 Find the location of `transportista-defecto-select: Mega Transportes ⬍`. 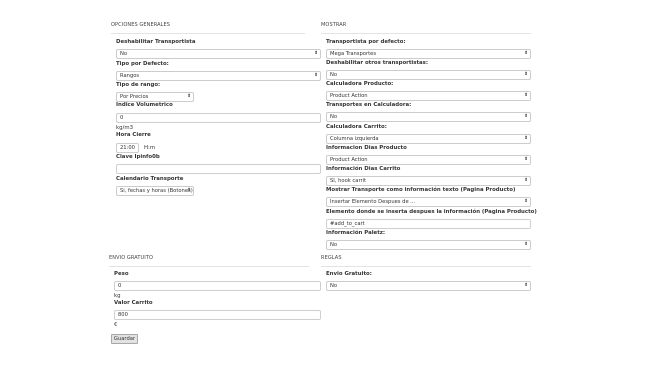

transportista-defecto-select: Mega Transportes ⬍ is located at coordinates (428, 54).